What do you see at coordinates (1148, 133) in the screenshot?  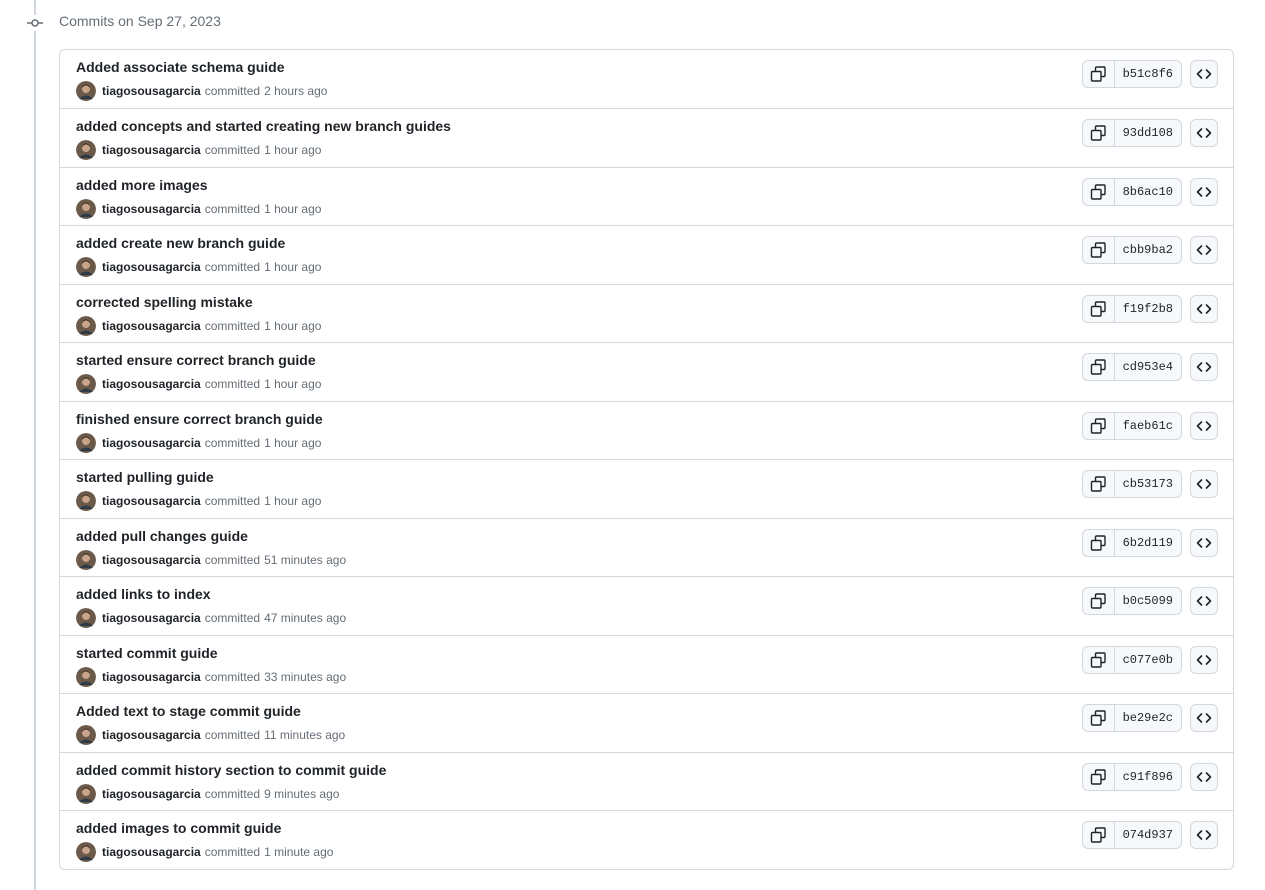 I see `commit-sha-link: 93dd108` at bounding box center [1148, 133].